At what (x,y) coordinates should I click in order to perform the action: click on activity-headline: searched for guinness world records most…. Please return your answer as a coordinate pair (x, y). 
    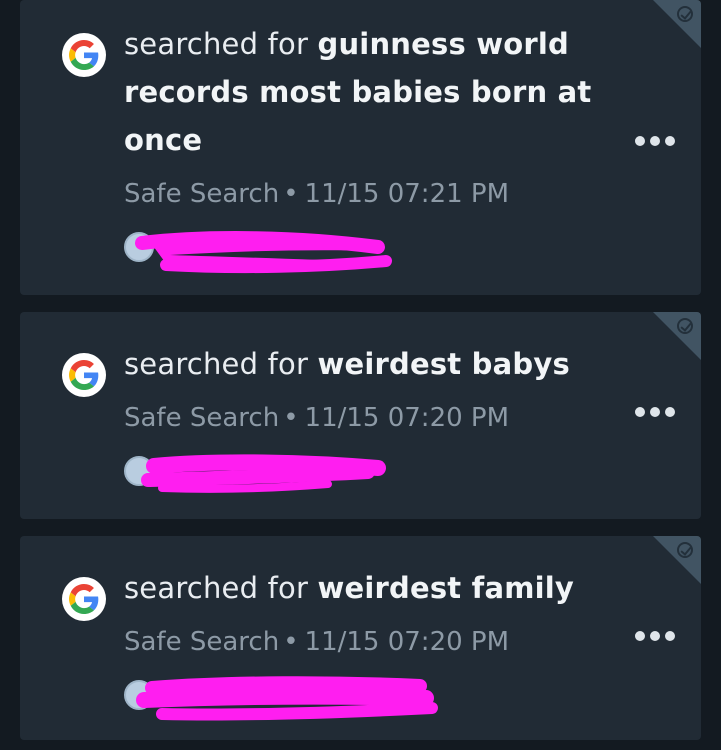
    Looking at the image, I should click on (359, 92).